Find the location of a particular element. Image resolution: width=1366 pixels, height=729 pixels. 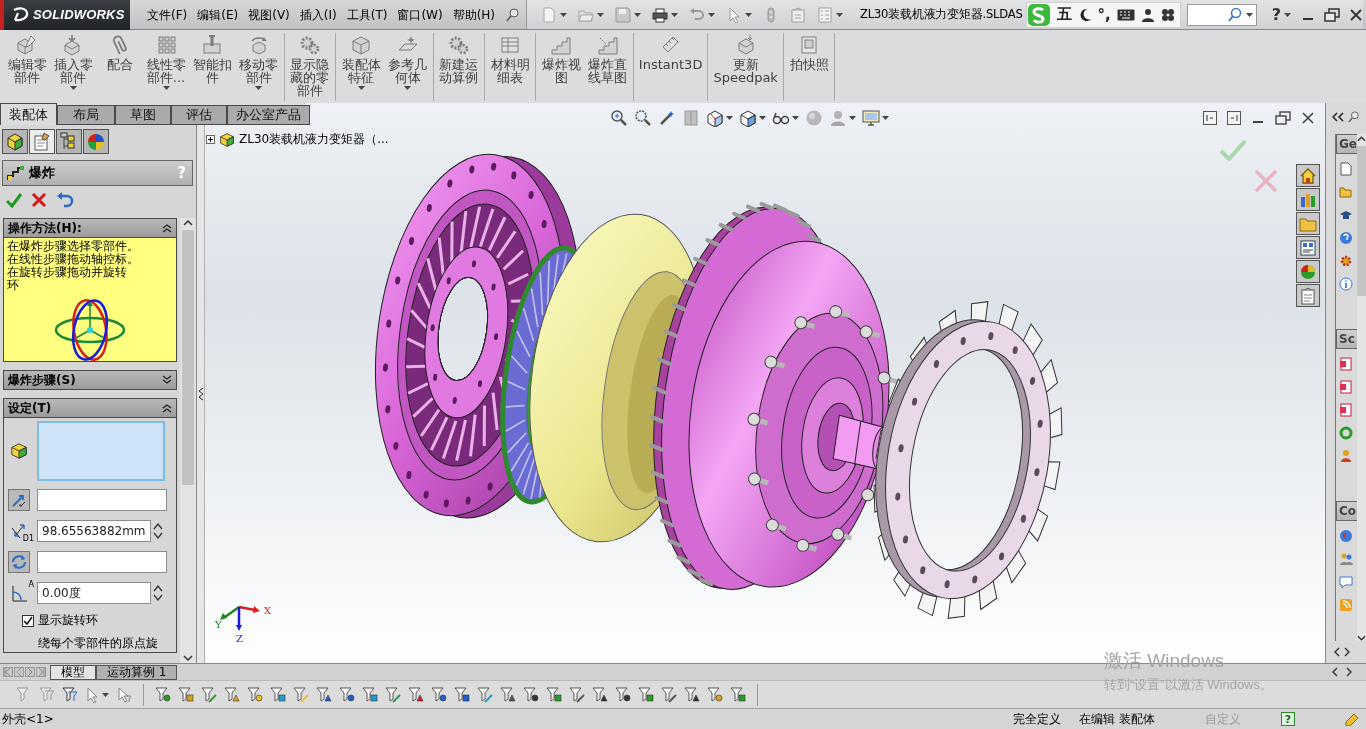

command-button: 编辑零部件 is located at coordinates (27, 67).